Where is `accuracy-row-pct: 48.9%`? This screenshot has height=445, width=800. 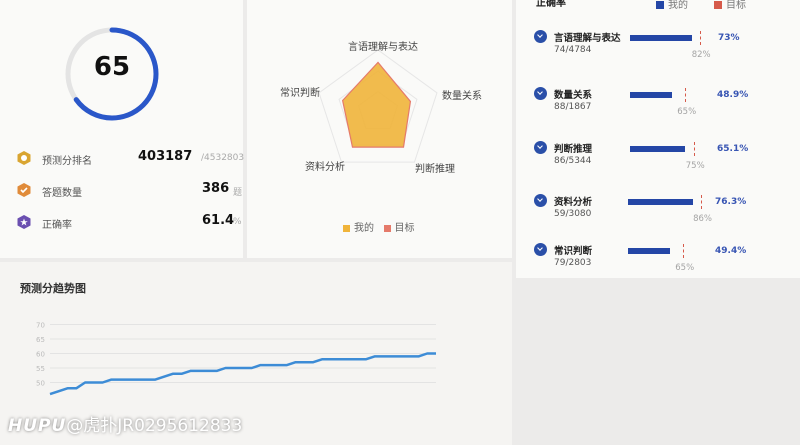
accuracy-row-pct: 48.9% is located at coordinates (733, 95).